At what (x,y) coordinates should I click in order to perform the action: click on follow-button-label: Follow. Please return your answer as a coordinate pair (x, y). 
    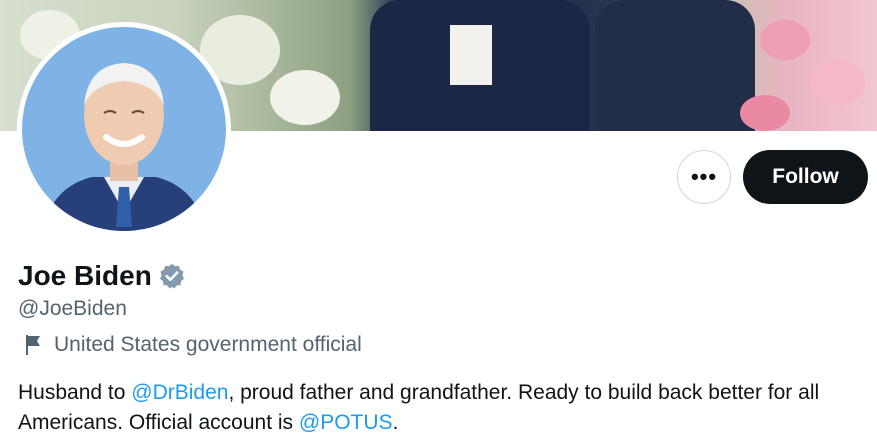
    Looking at the image, I should click on (805, 176).